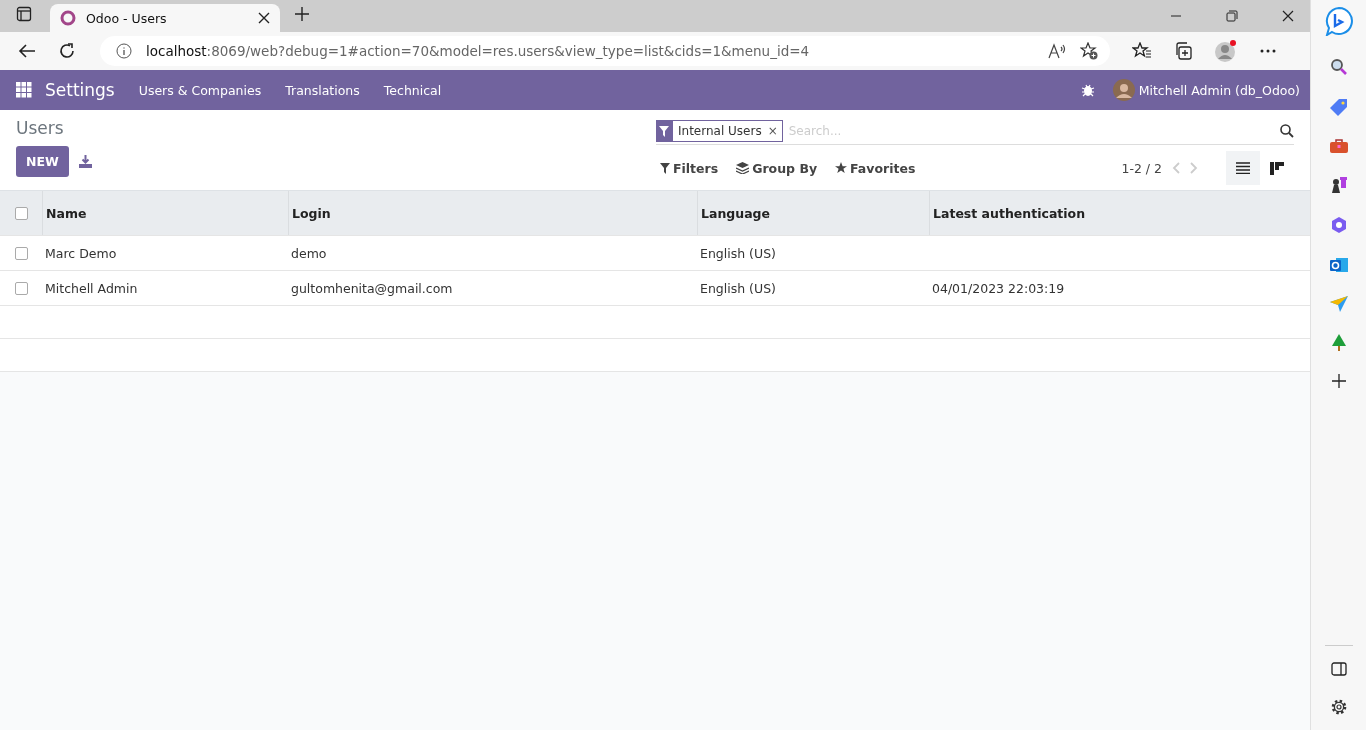 The height and width of the screenshot is (730, 1366). What do you see at coordinates (1142, 51) in the screenshot?
I see `favorites-icon` at bounding box center [1142, 51].